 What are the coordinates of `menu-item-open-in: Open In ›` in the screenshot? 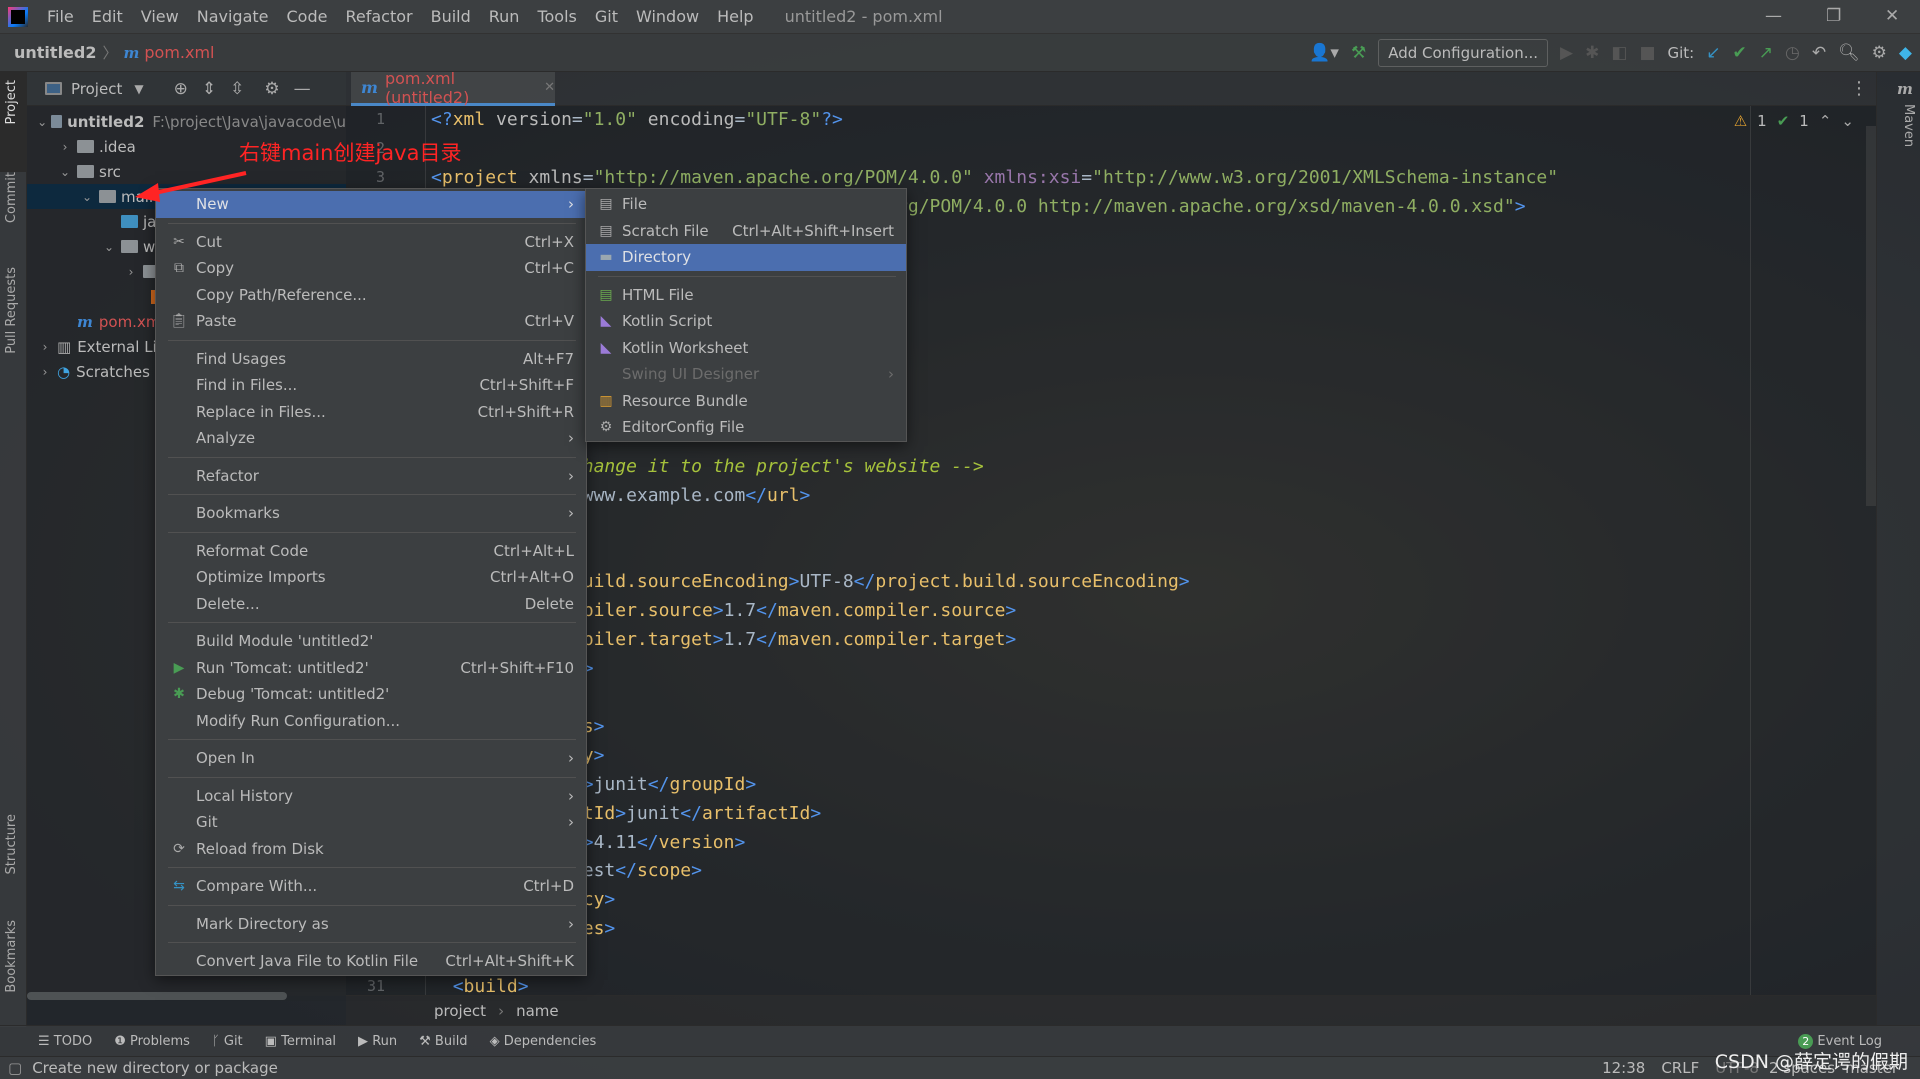 It's located at (371, 758).